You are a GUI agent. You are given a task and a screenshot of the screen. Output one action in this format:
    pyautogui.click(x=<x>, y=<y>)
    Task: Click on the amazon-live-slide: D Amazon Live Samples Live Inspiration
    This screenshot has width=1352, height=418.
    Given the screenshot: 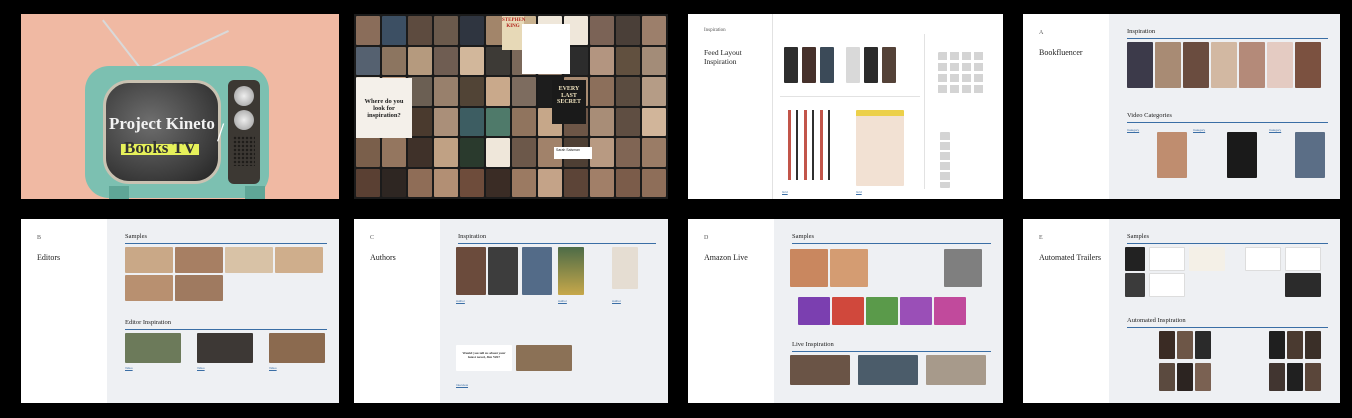 What is the action you would take?
    pyautogui.click(x=845, y=311)
    